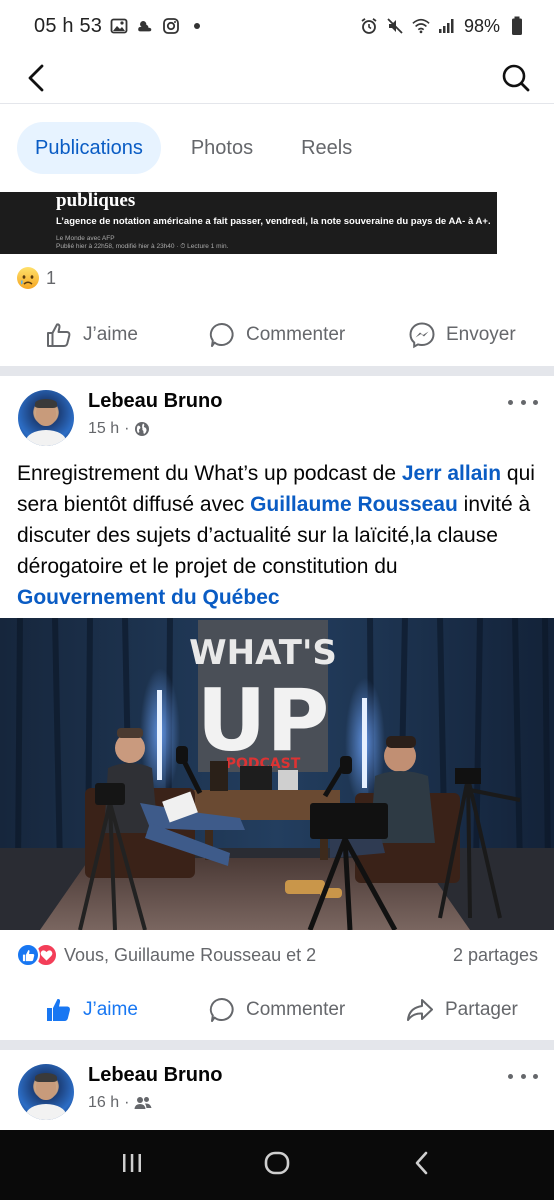  Describe the element at coordinates (68, 25) in the screenshot. I see `status-time: 05 h 53` at that location.